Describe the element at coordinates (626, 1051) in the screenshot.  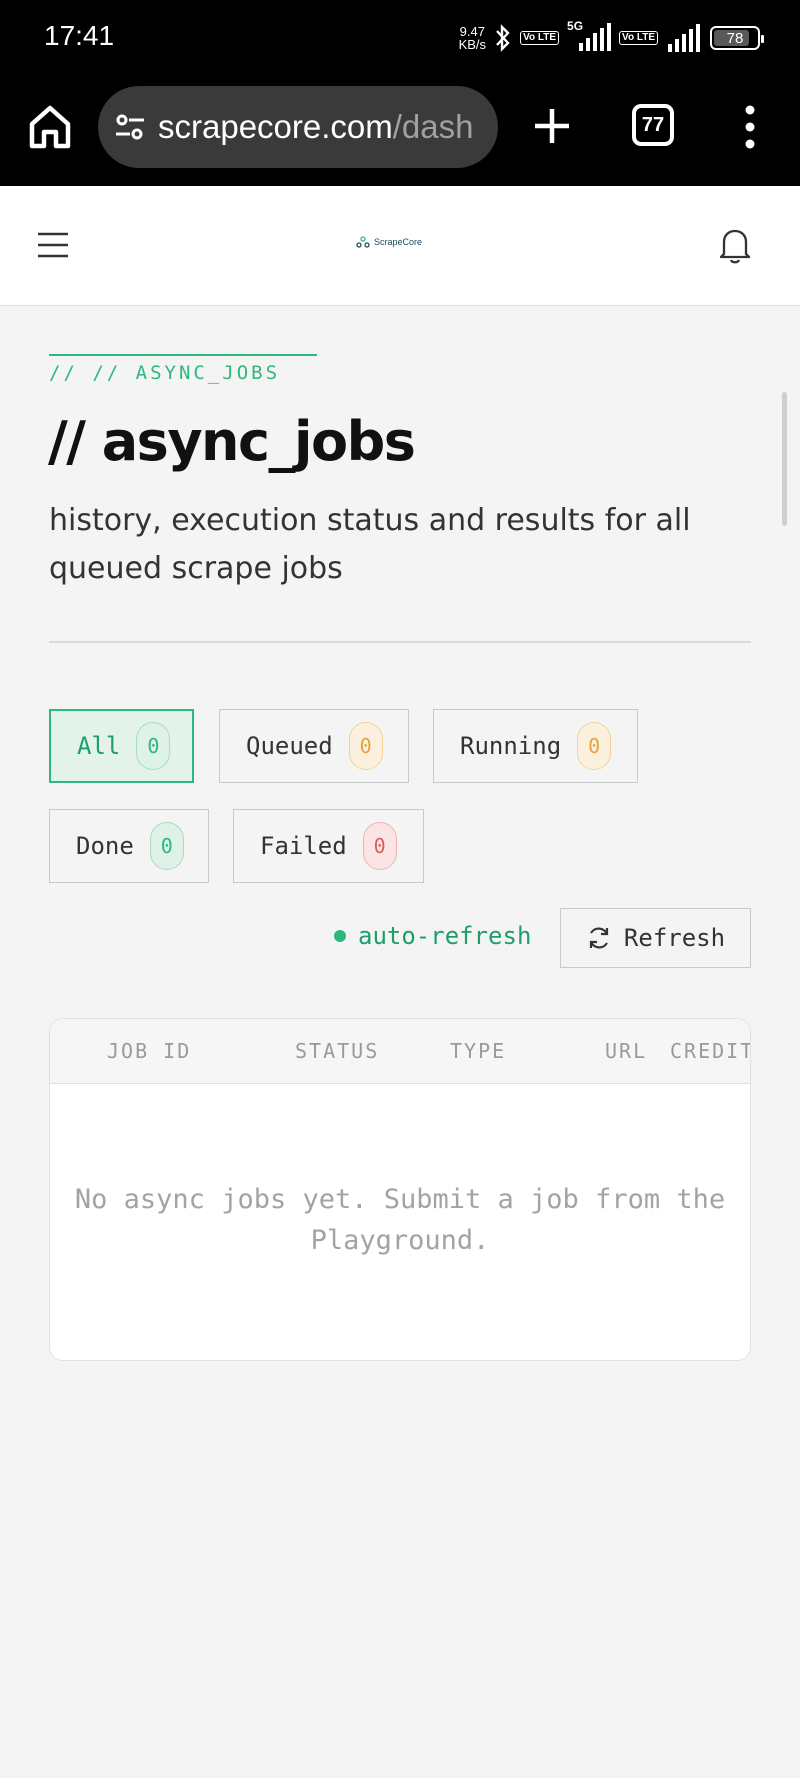
I see `column-url: URL` at that location.